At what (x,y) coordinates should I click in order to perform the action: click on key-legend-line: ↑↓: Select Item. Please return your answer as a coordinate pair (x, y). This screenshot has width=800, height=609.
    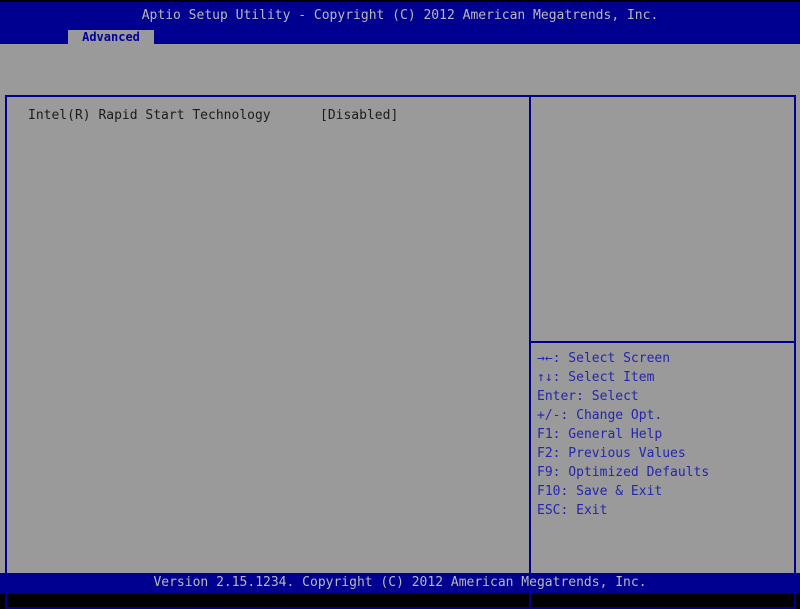
    Looking at the image, I should click on (596, 377).